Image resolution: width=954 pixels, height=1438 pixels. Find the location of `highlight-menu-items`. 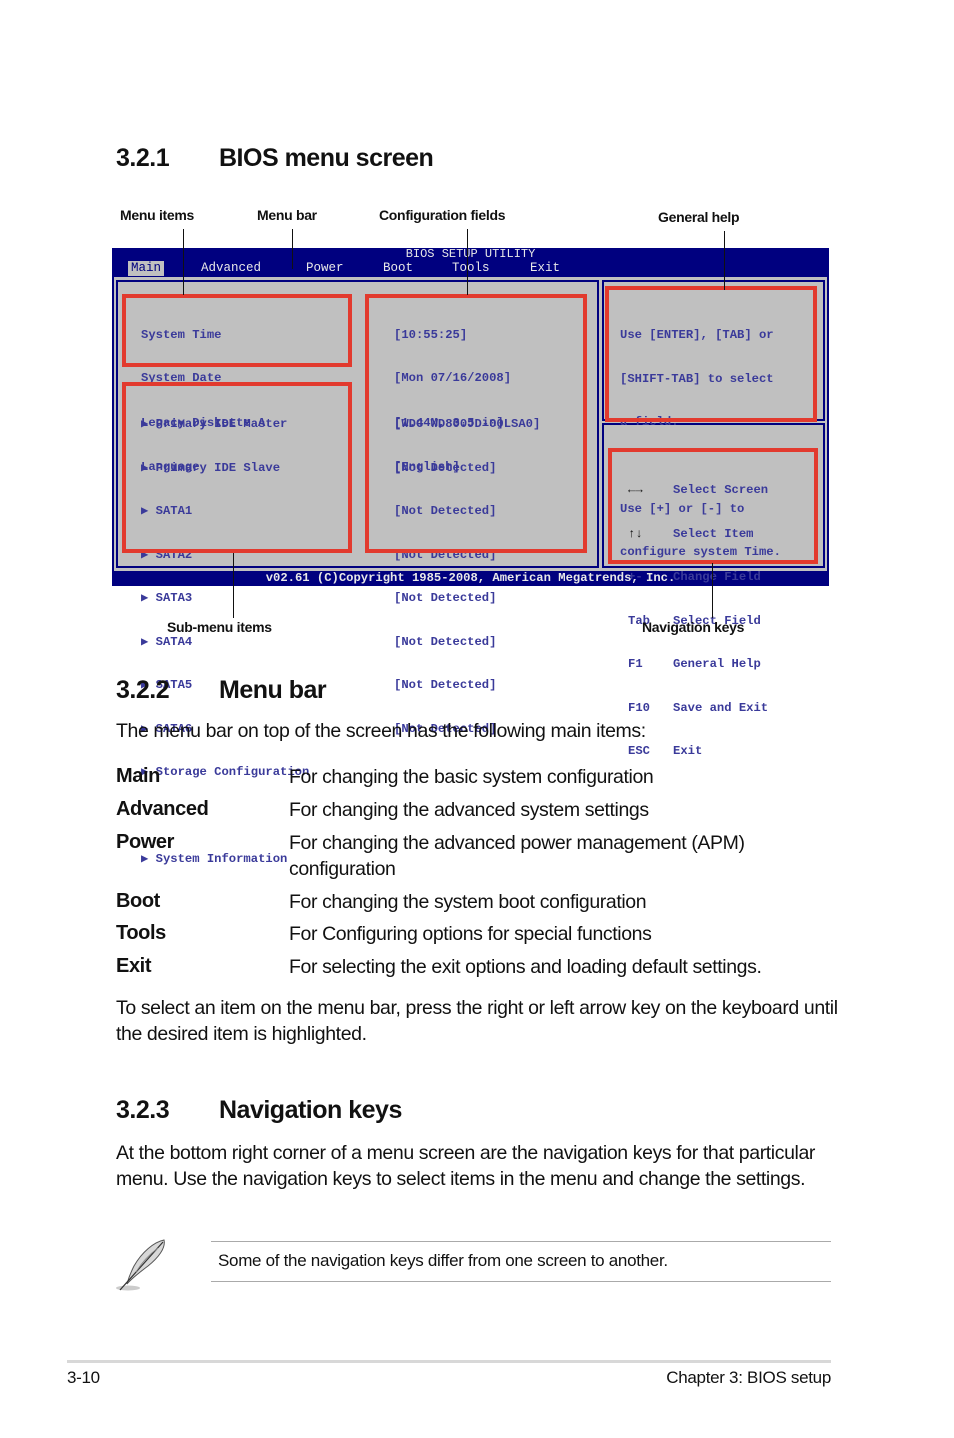

highlight-menu-items is located at coordinates (237, 330).